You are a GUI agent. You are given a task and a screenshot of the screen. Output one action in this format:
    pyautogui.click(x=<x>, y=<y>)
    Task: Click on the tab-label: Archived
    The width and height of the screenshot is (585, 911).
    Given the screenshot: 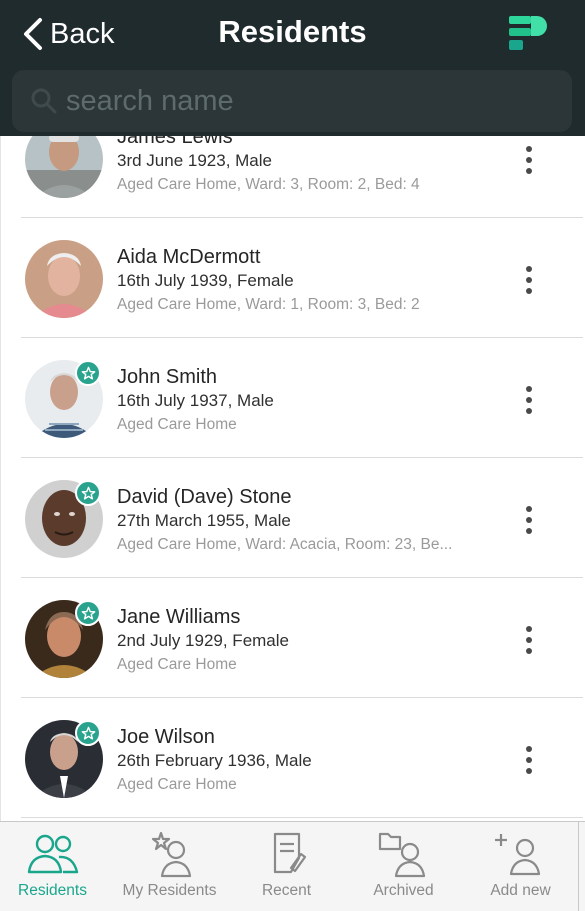 What is the action you would take?
    pyautogui.click(x=403, y=890)
    